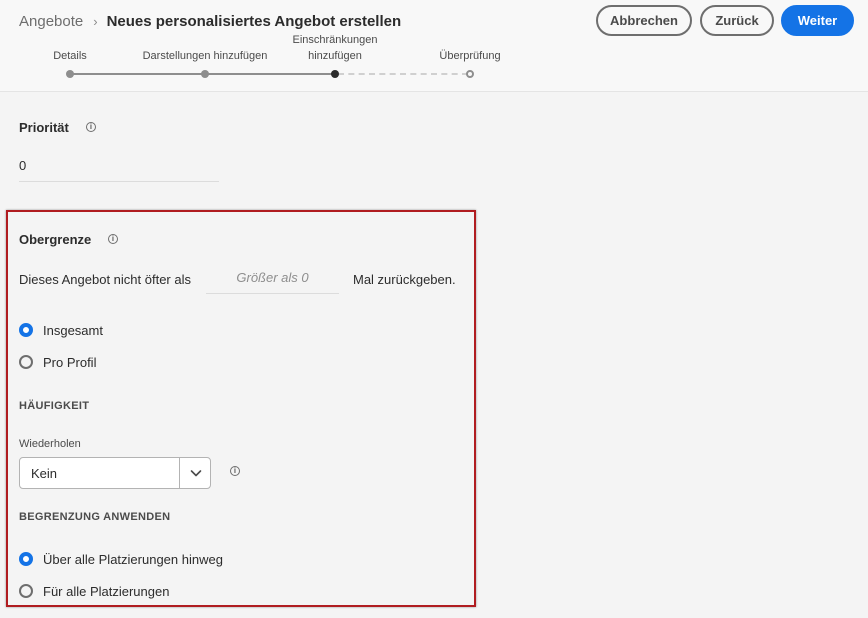 This screenshot has height=618, width=868. I want to click on radio-total, so click(26, 330).